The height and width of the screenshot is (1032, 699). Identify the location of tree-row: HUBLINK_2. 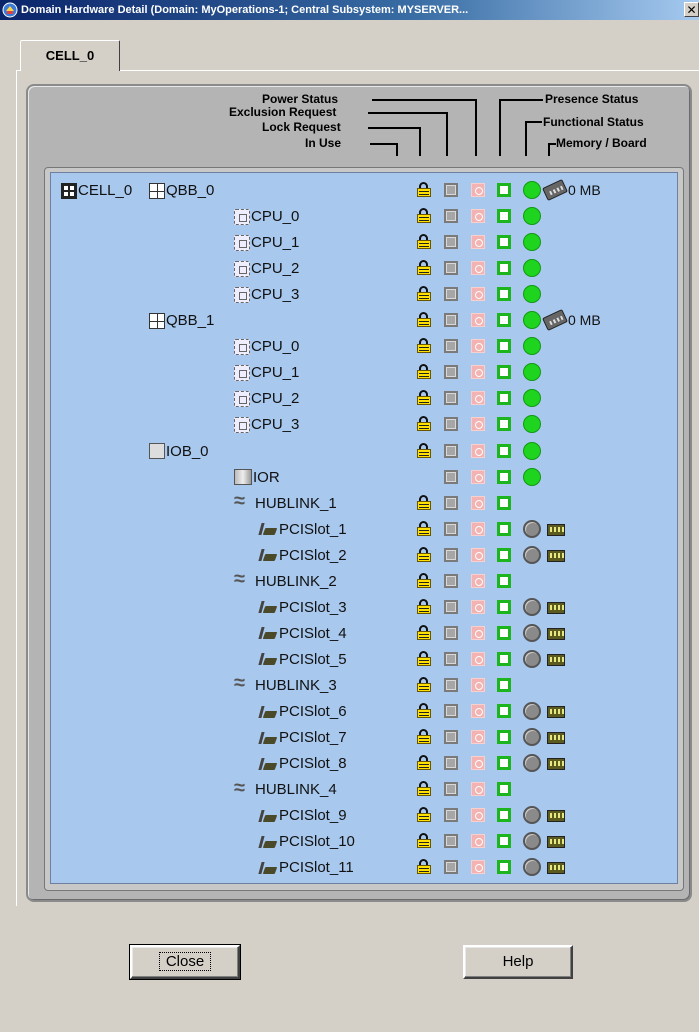
(364, 581).